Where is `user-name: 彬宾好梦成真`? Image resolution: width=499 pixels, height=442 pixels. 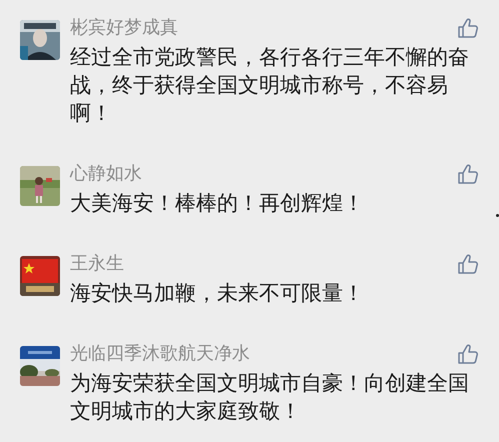 user-name: 彬宾好梦成真 is located at coordinates (124, 28).